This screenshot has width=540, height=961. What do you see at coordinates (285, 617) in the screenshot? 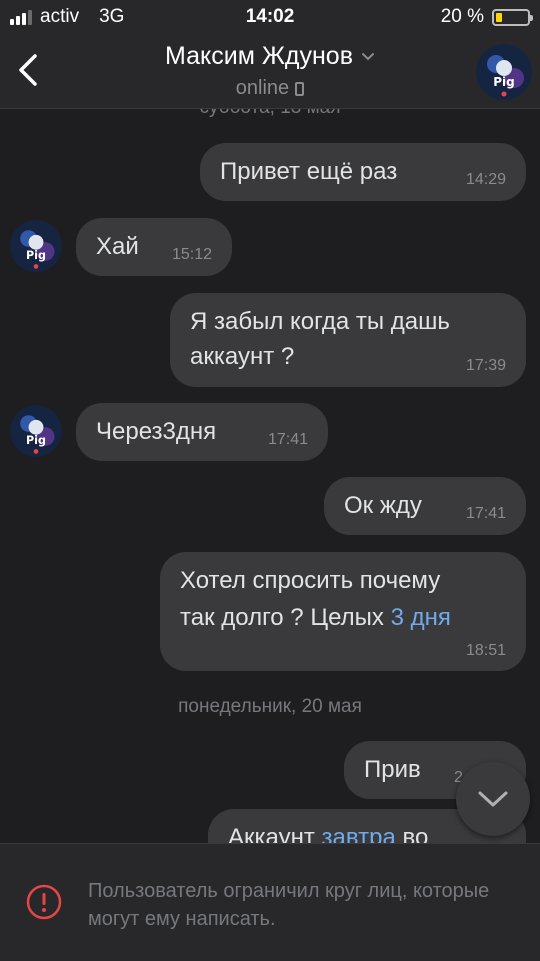
I see `message-text-part: так долго ? Целых` at bounding box center [285, 617].